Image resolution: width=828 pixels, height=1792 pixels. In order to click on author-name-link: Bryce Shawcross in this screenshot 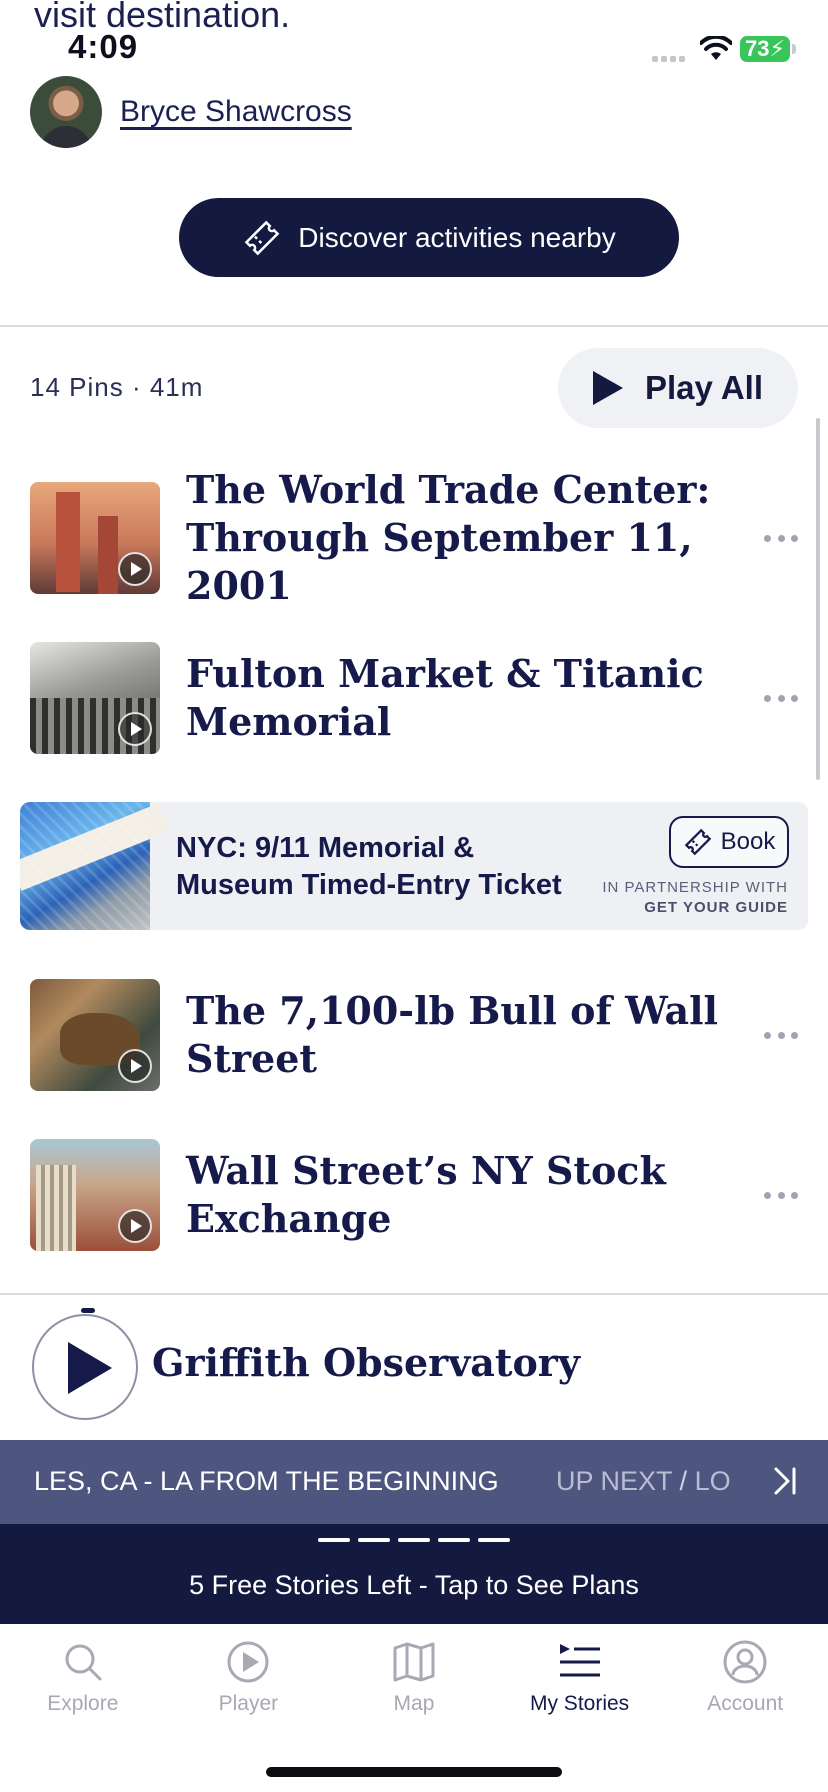, I will do `click(236, 112)`.